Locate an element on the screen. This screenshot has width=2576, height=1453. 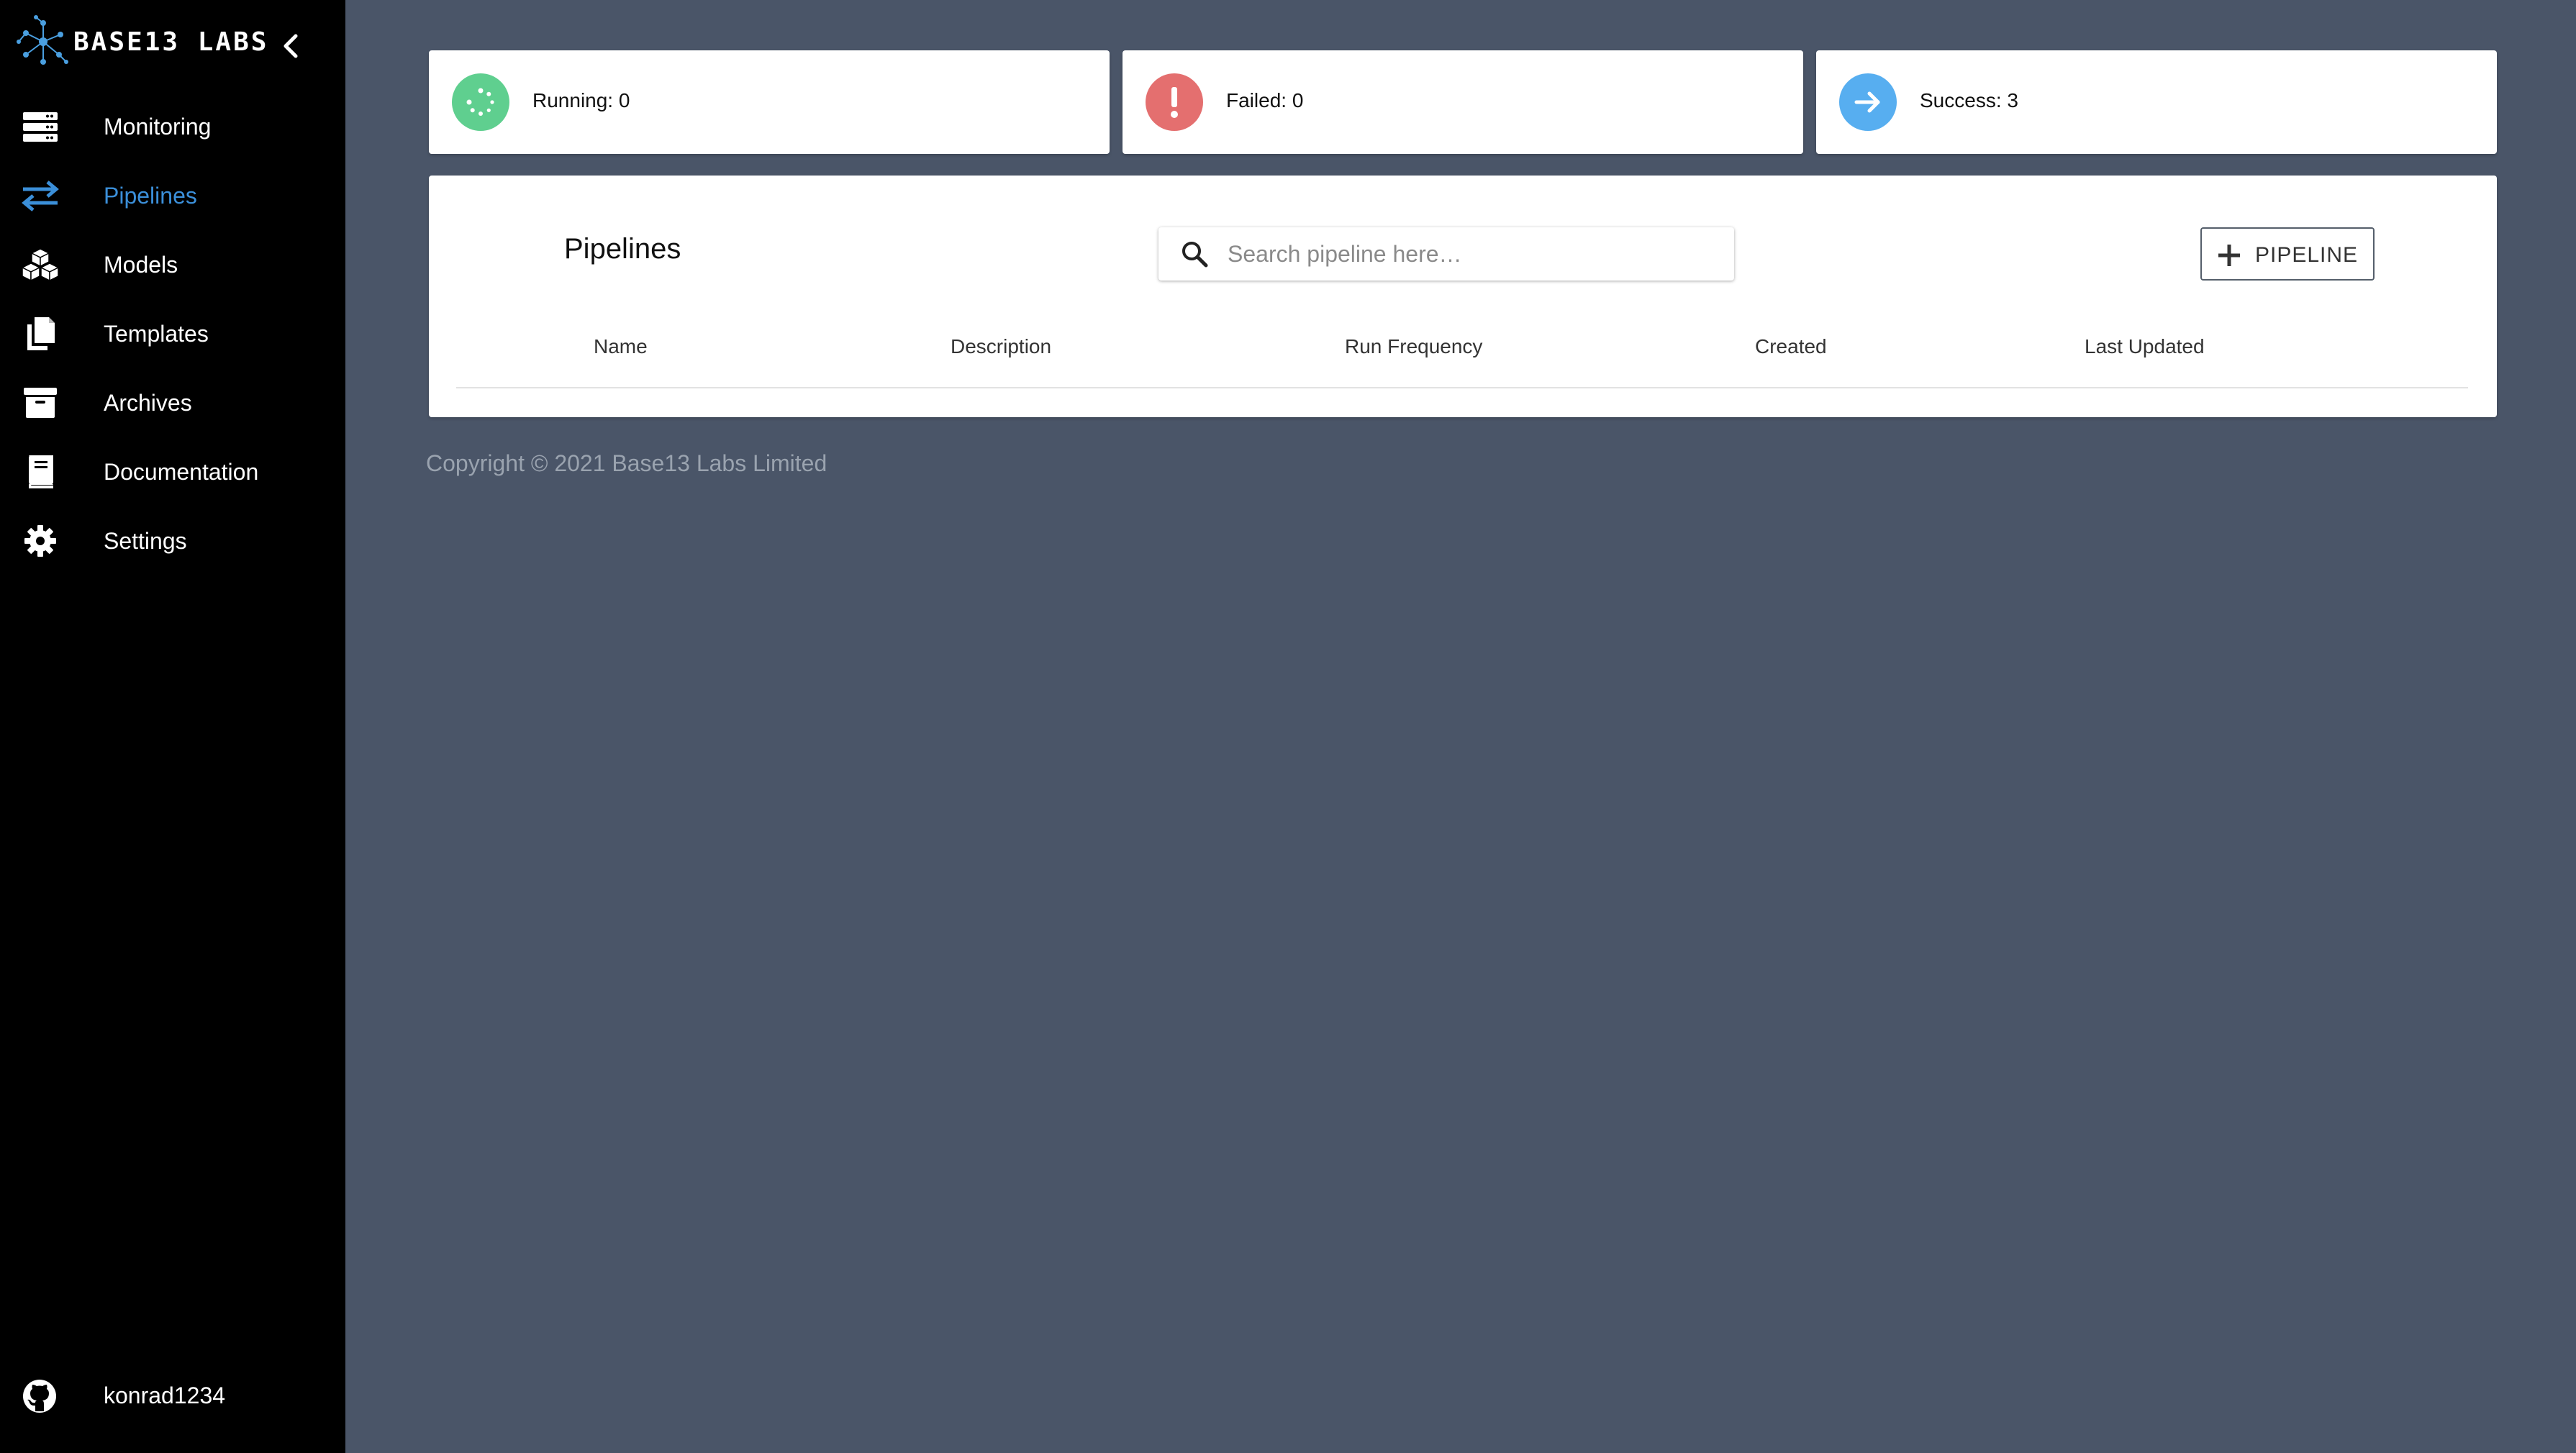
column-header-last-updated: Last Updated is located at coordinates (2145, 346).